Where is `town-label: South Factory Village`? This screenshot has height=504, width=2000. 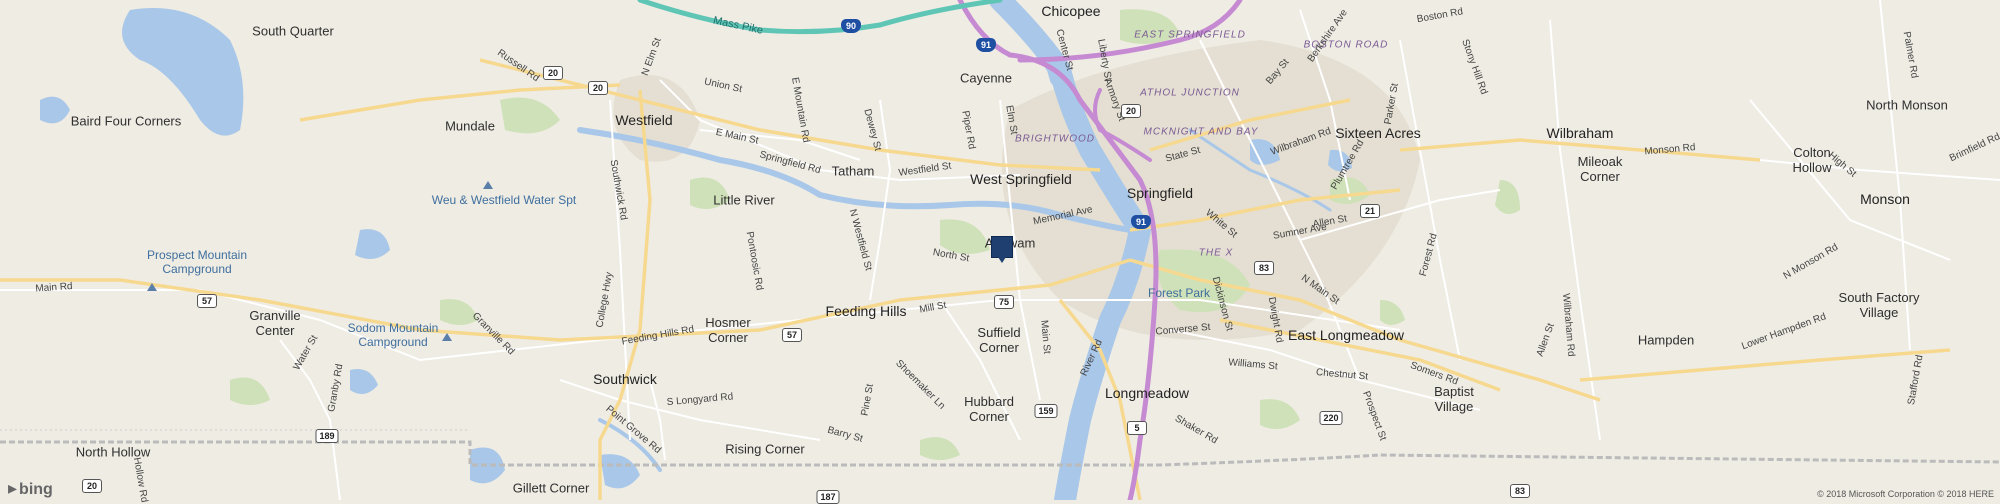
town-label: South Factory Village is located at coordinates (1879, 305).